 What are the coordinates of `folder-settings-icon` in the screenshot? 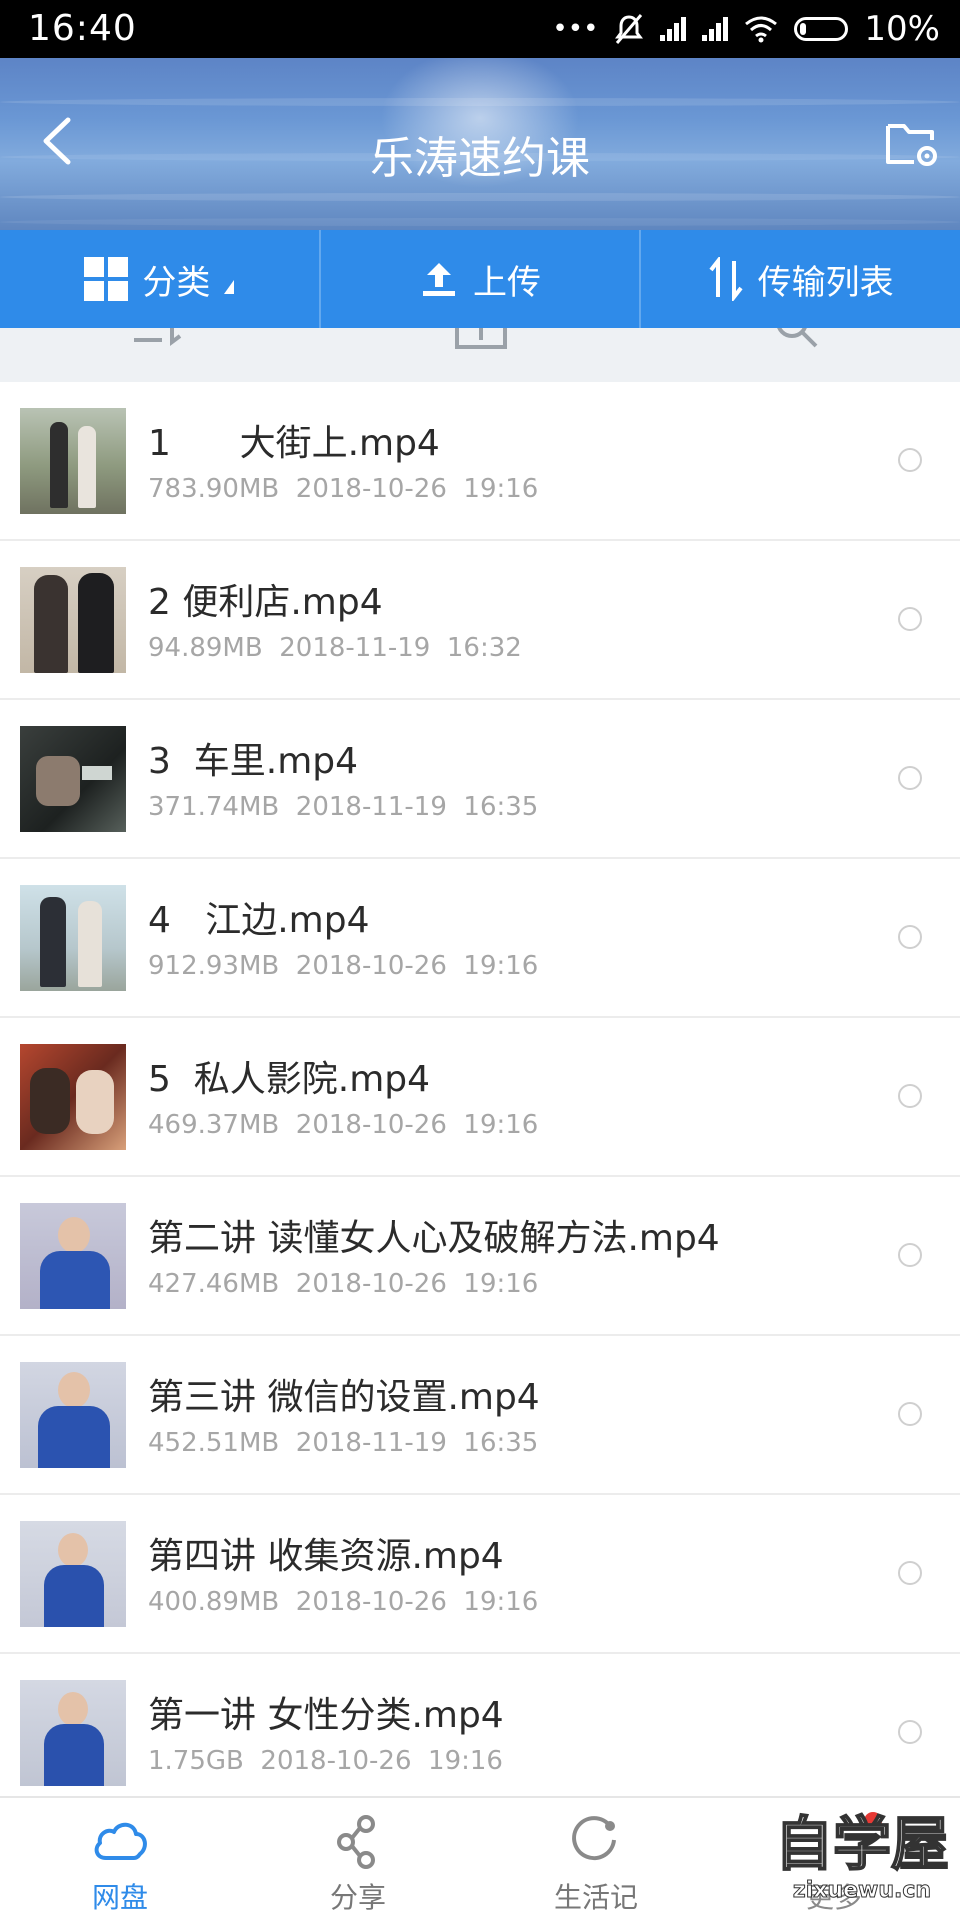 It's located at (912, 144).